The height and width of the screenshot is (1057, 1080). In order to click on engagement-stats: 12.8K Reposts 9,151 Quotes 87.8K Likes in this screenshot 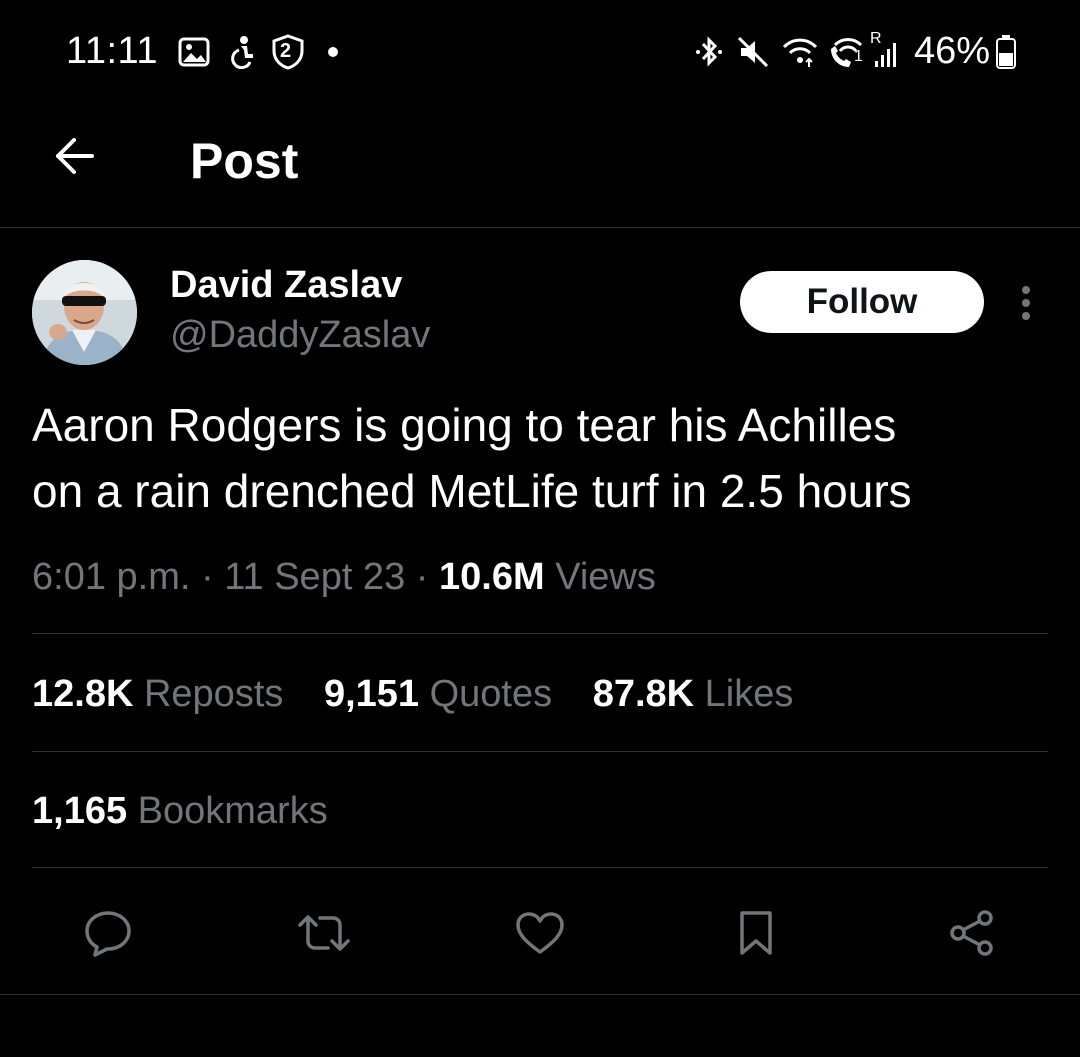, I will do `click(427, 694)`.